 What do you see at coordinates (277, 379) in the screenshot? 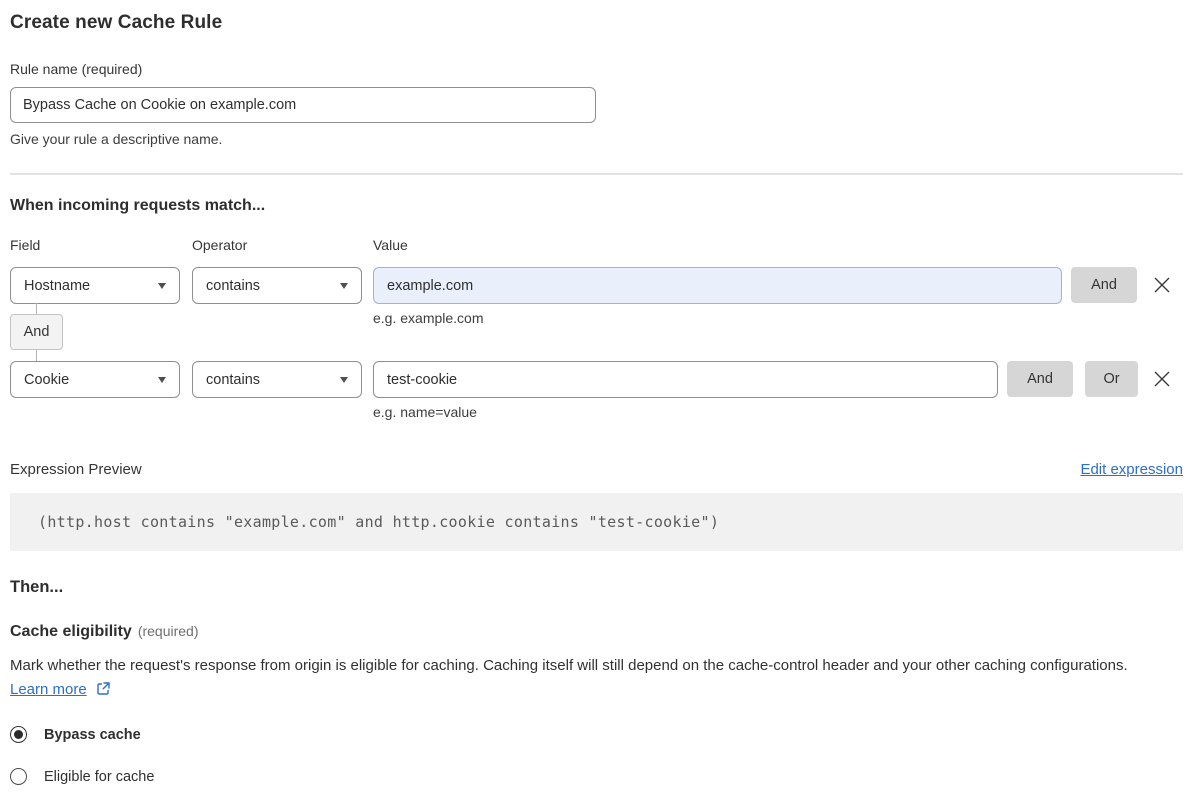
I see `operator-select-row2: contains` at bounding box center [277, 379].